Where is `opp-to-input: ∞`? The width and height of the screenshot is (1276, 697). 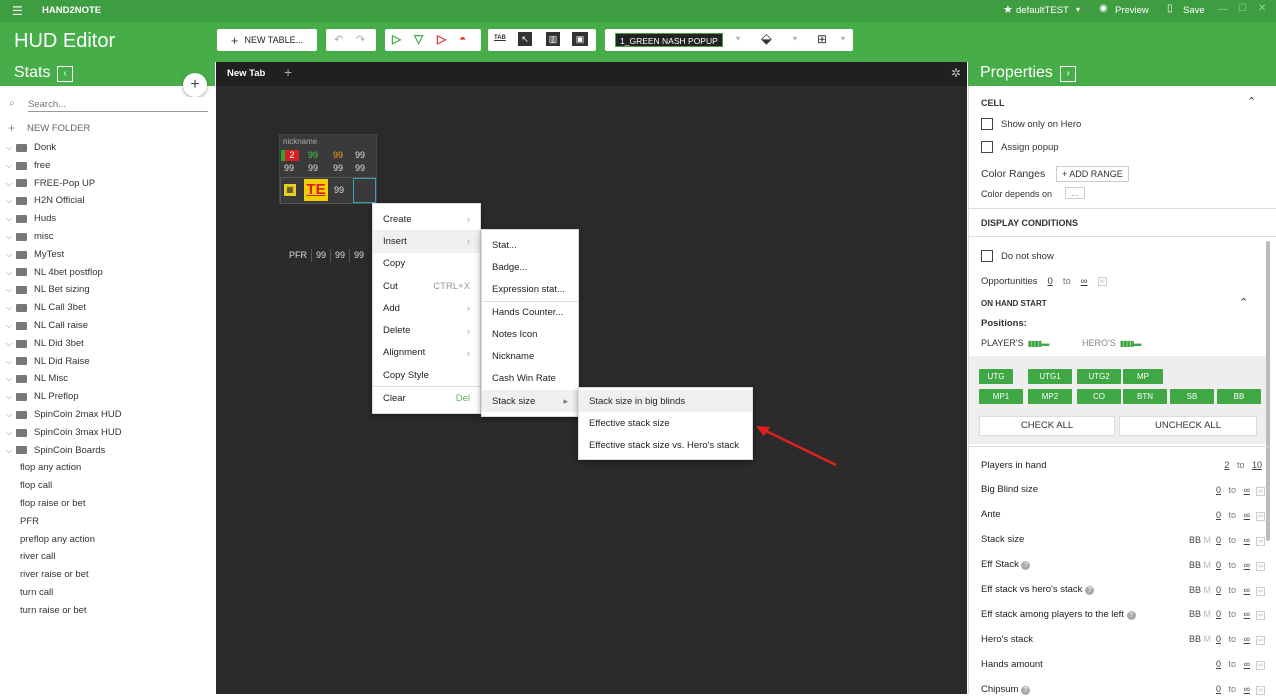
opp-to-input: ∞ is located at coordinates (1084, 281).